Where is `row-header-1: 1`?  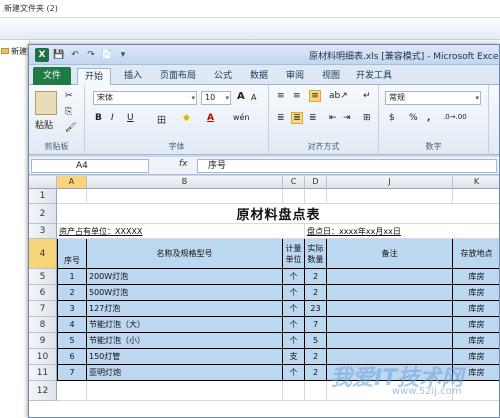 row-header-1: 1 is located at coordinates (43, 196).